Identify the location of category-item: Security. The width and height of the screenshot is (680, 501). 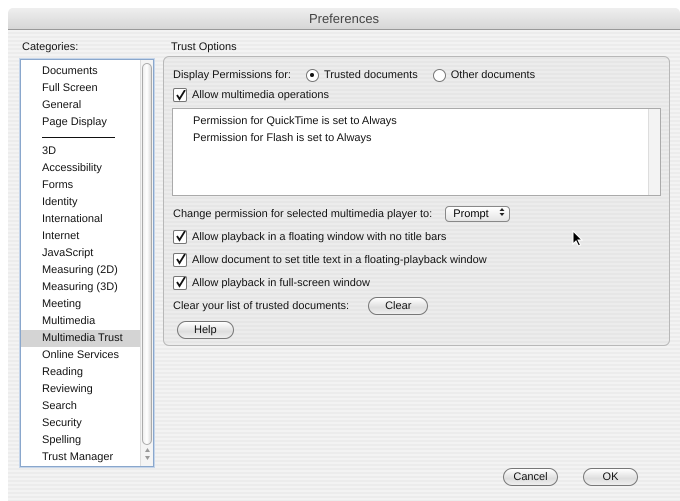
(80, 423).